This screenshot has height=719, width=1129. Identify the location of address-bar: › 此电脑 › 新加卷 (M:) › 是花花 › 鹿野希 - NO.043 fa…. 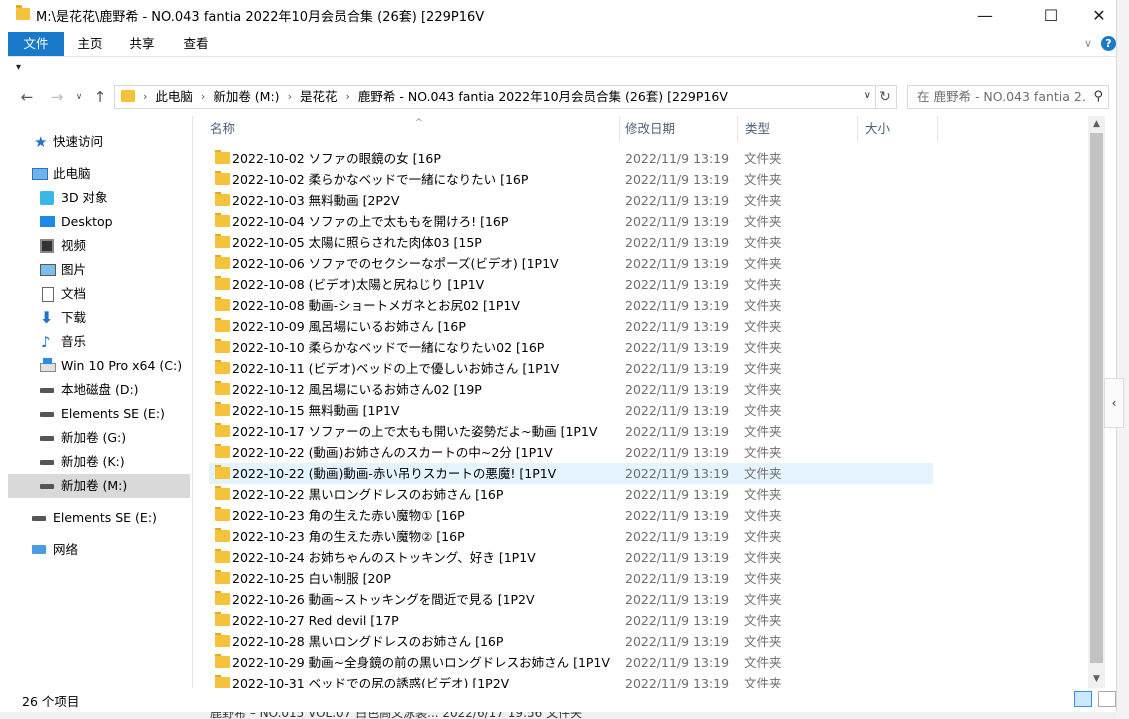
(495, 97).